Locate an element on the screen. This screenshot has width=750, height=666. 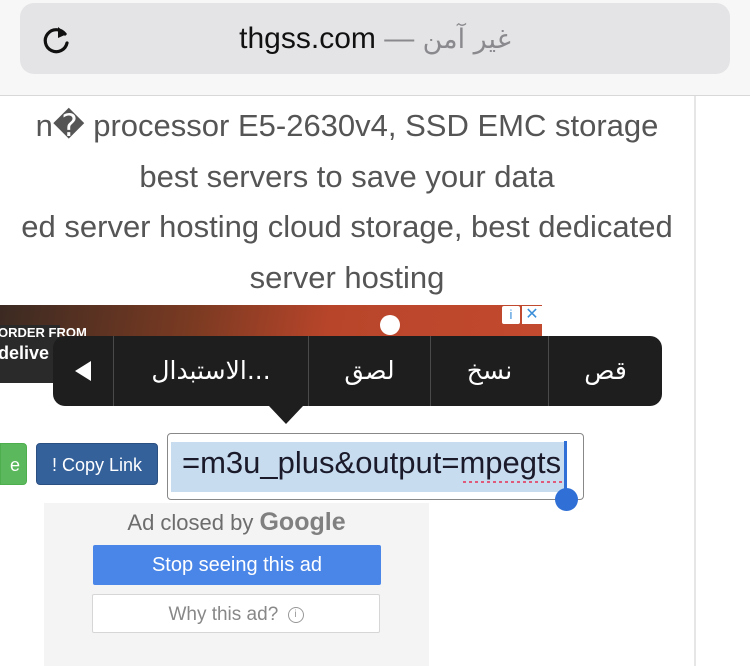
left-arrow-icon is located at coordinates (83, 371).